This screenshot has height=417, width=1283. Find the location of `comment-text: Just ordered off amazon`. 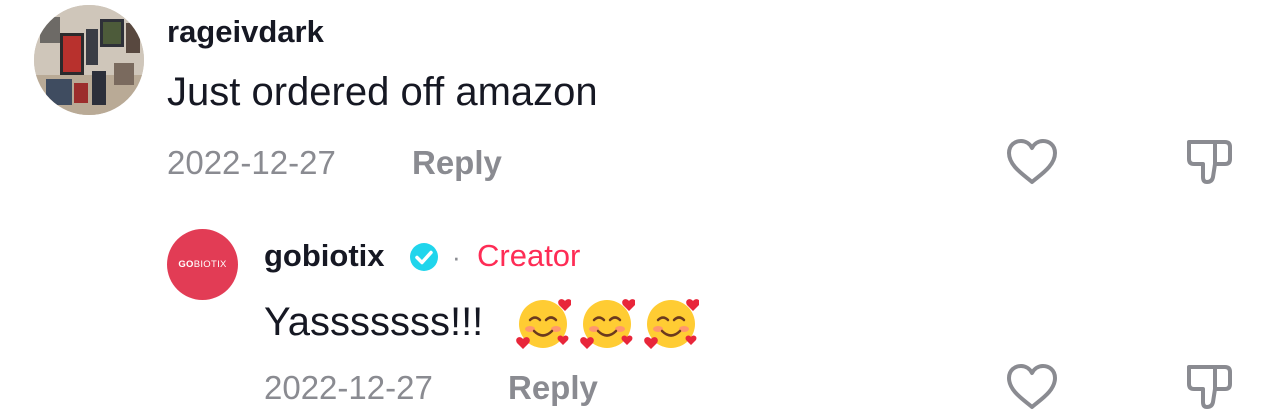

comment-text: Just ordered off amazon is located at coordinates (382, 92).